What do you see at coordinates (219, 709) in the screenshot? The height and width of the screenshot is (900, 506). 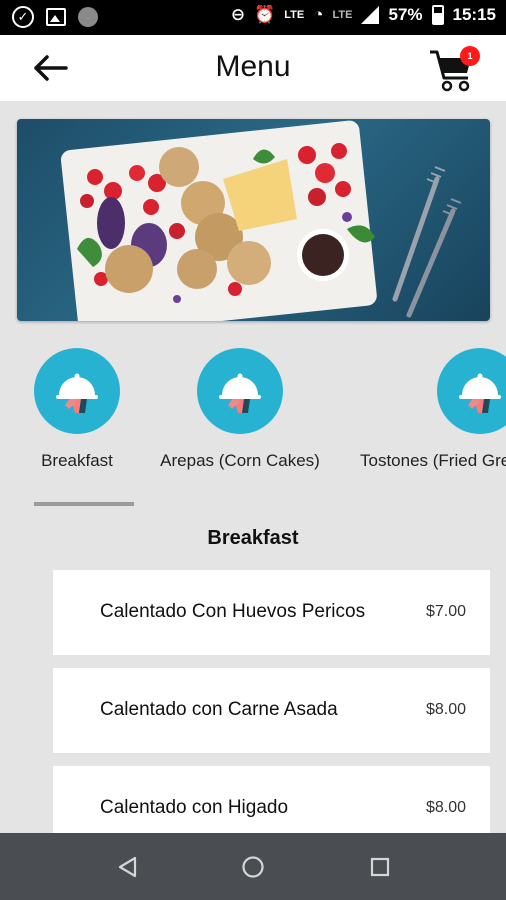 I see `menu-item-name: Calentado con Carne Asada` at bounding box center [219, 709].